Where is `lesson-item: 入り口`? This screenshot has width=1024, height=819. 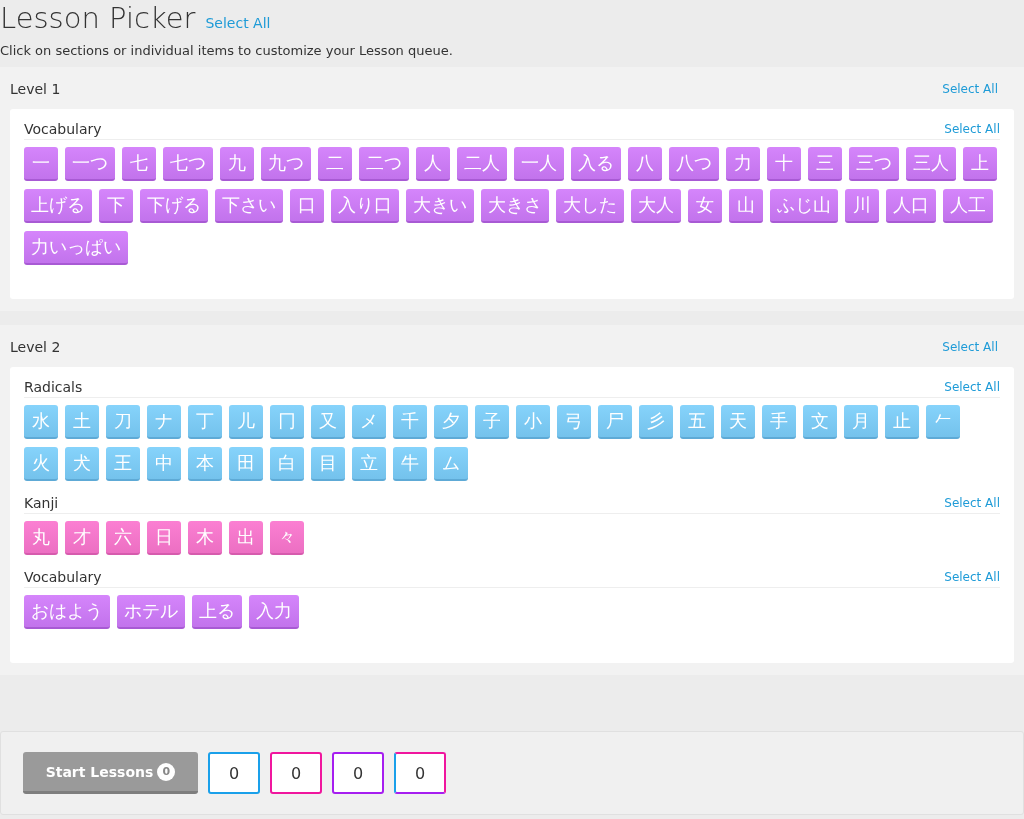
lesson-item: 入り口 is located at coordinates (365, 206).